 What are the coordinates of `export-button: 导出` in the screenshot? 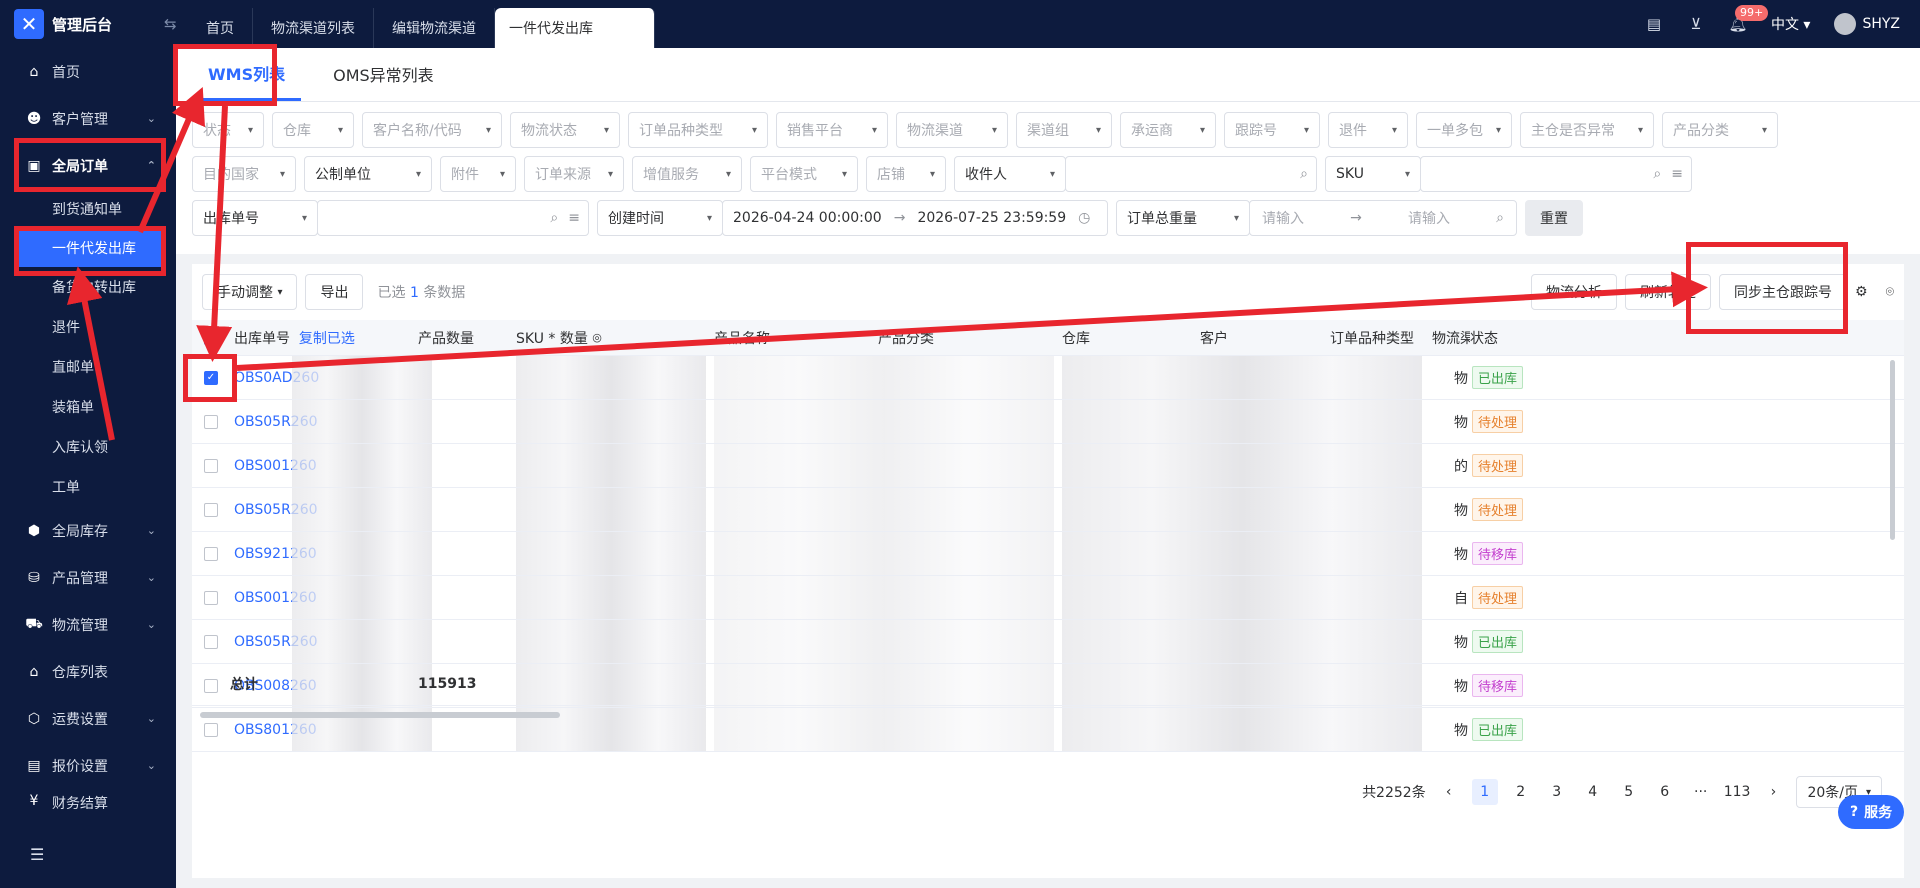 It's located at (334, 292).